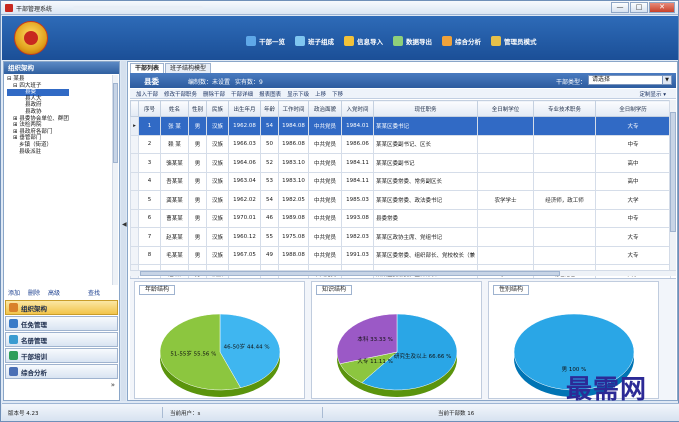  I want to click on cadre-type-select: 请选择 ▼, so click(630, 80).